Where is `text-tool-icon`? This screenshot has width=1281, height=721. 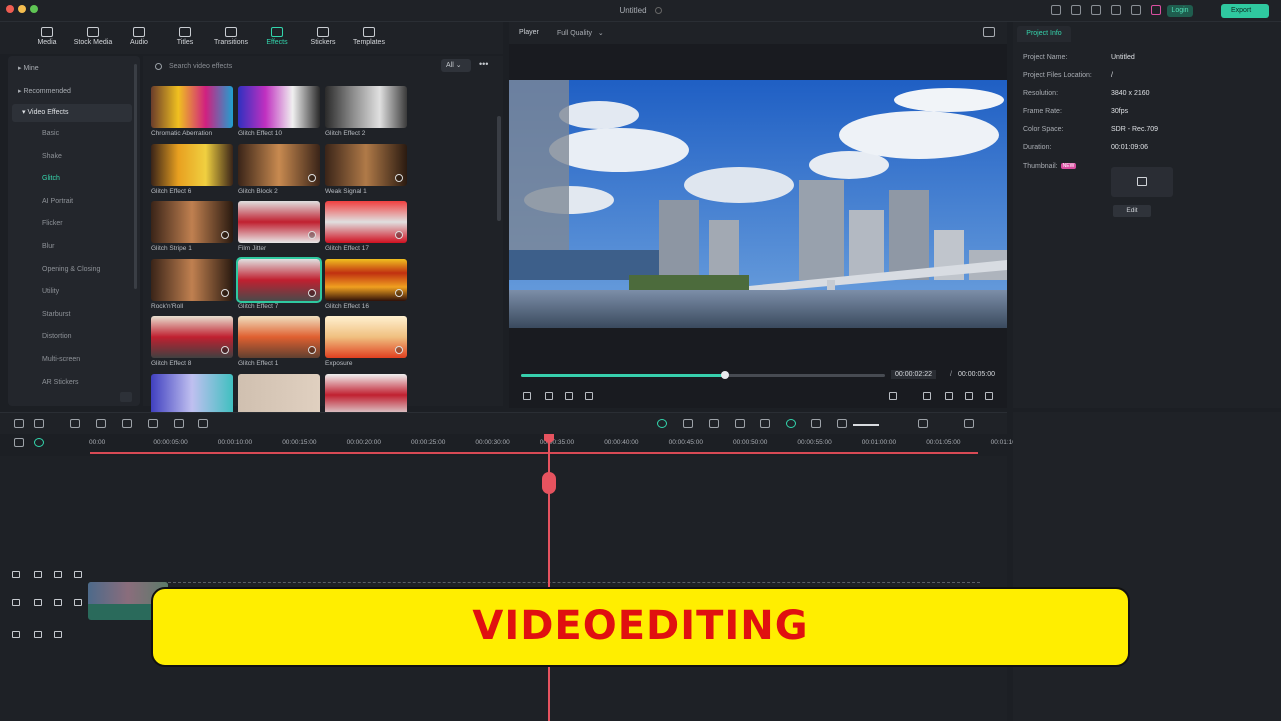
text-tool-icon is located at coordinates (179, 423).